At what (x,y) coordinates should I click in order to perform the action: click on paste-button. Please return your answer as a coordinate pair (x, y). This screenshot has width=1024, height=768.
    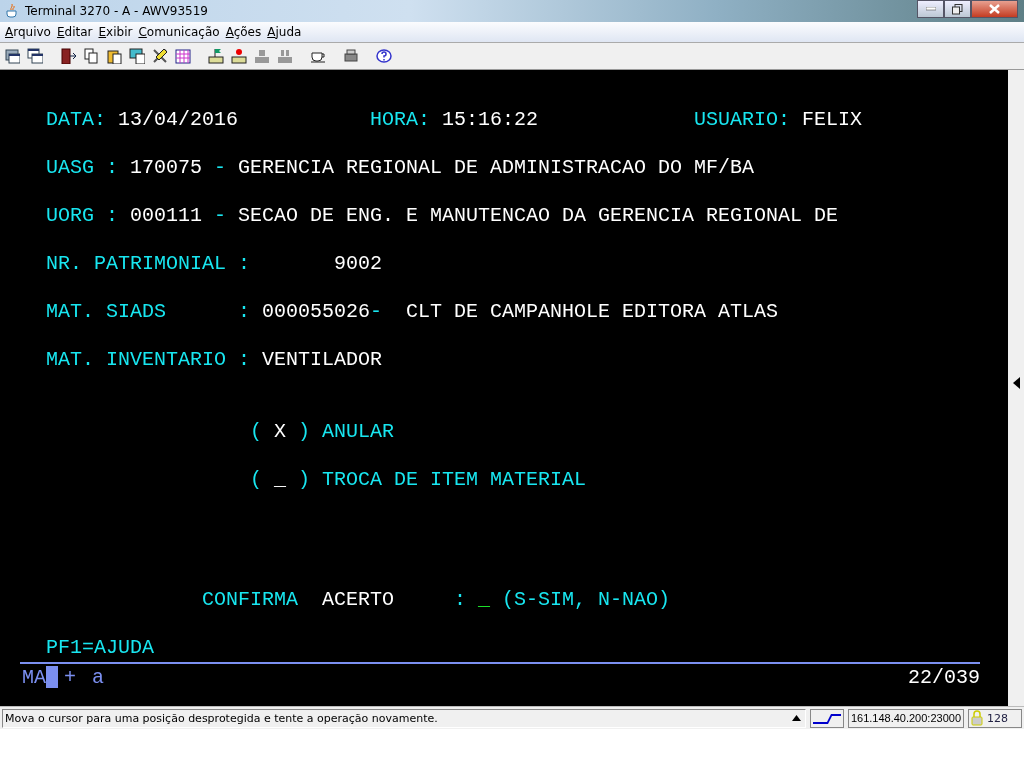
    Looking at the image, I should click on (114, 56).